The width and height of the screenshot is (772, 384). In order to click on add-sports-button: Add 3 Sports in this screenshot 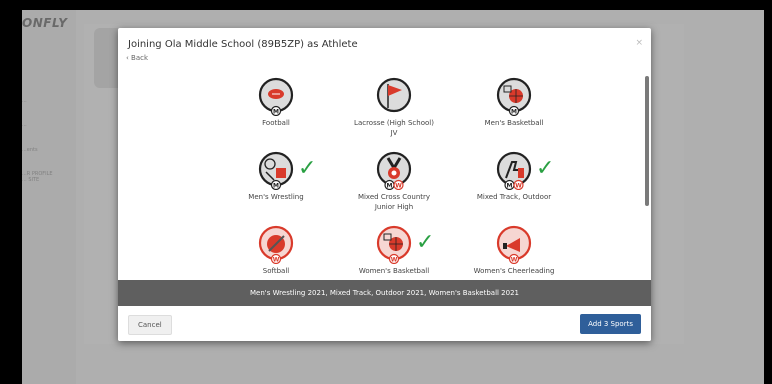, I will do `click(610, 324)`.